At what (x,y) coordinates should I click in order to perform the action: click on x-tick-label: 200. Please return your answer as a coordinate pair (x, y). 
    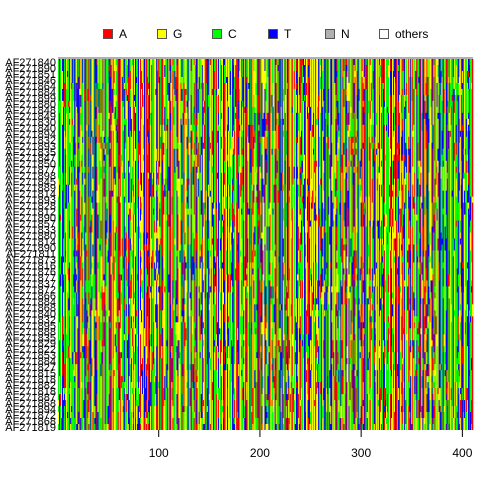
    Looking at the image, I should click on (260, 453).